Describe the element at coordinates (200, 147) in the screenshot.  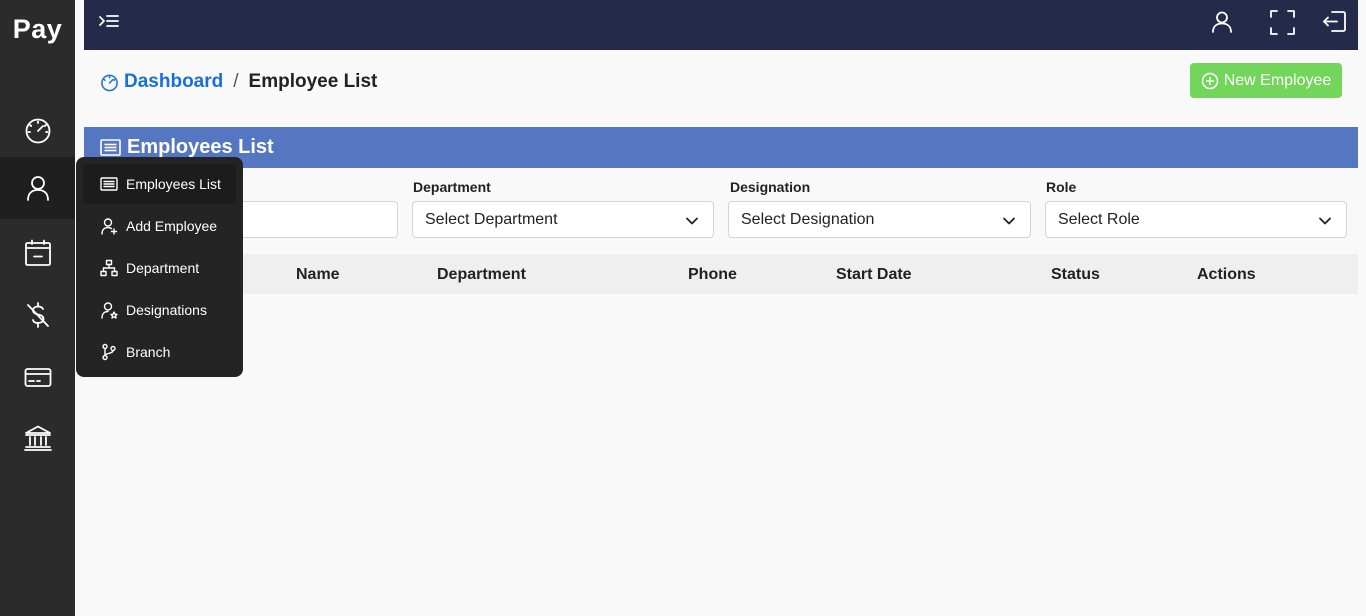
I see `card-title: Employees List` at that location.